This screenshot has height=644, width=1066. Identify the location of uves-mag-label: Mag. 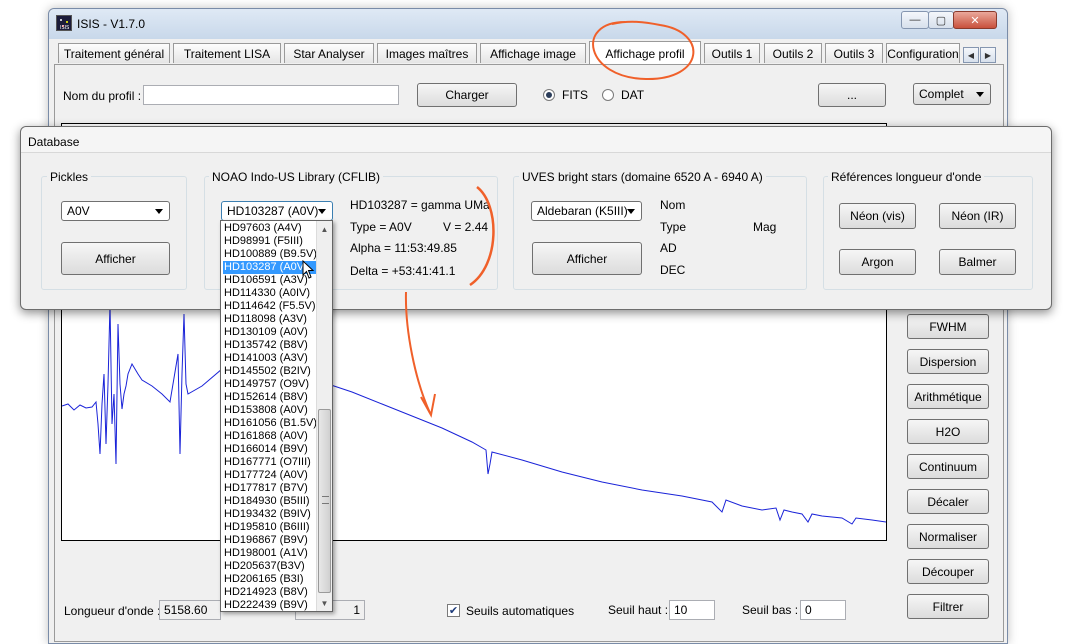
(765, 227).